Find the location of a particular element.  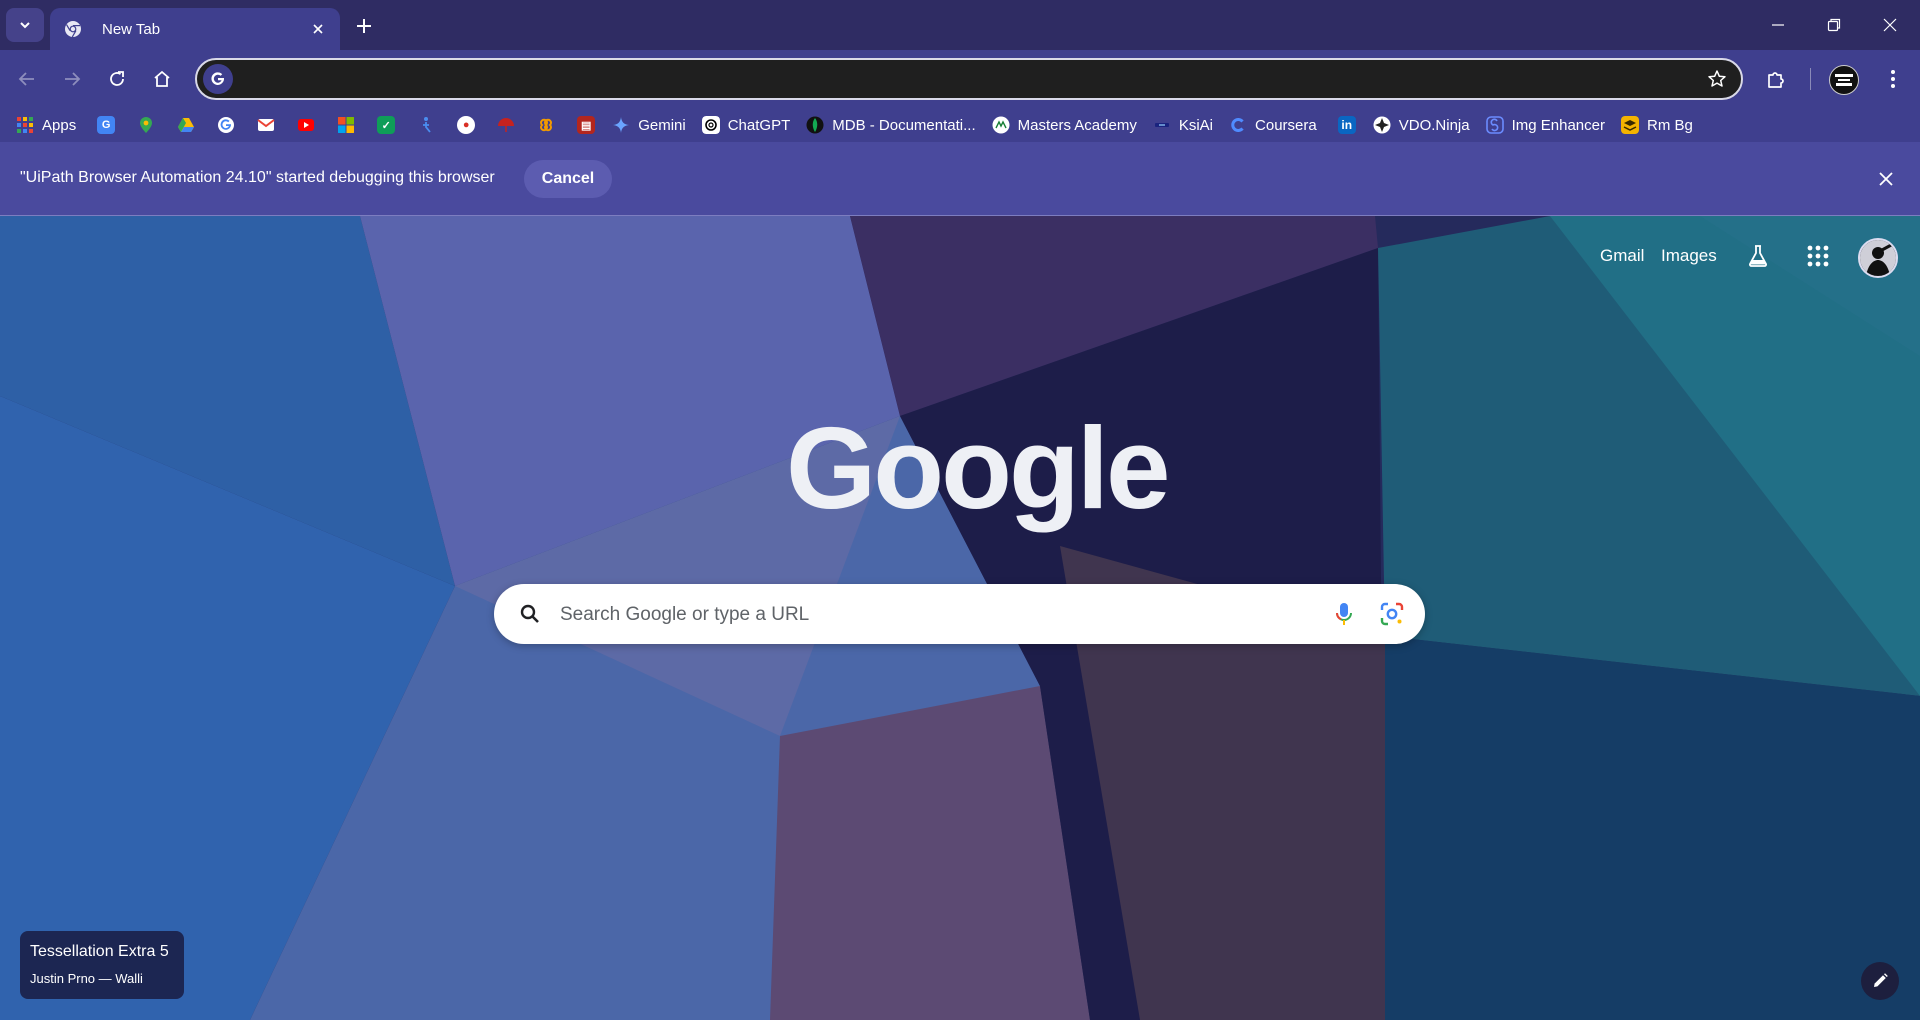

chrome-icon is located at coordinates (73, 29).